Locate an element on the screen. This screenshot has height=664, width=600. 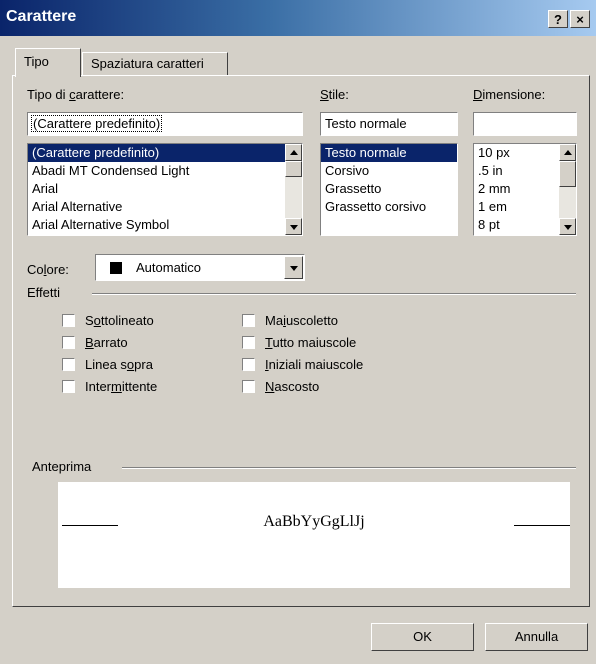
color-dropdown: Automatico is located at coordinates (200, 267).